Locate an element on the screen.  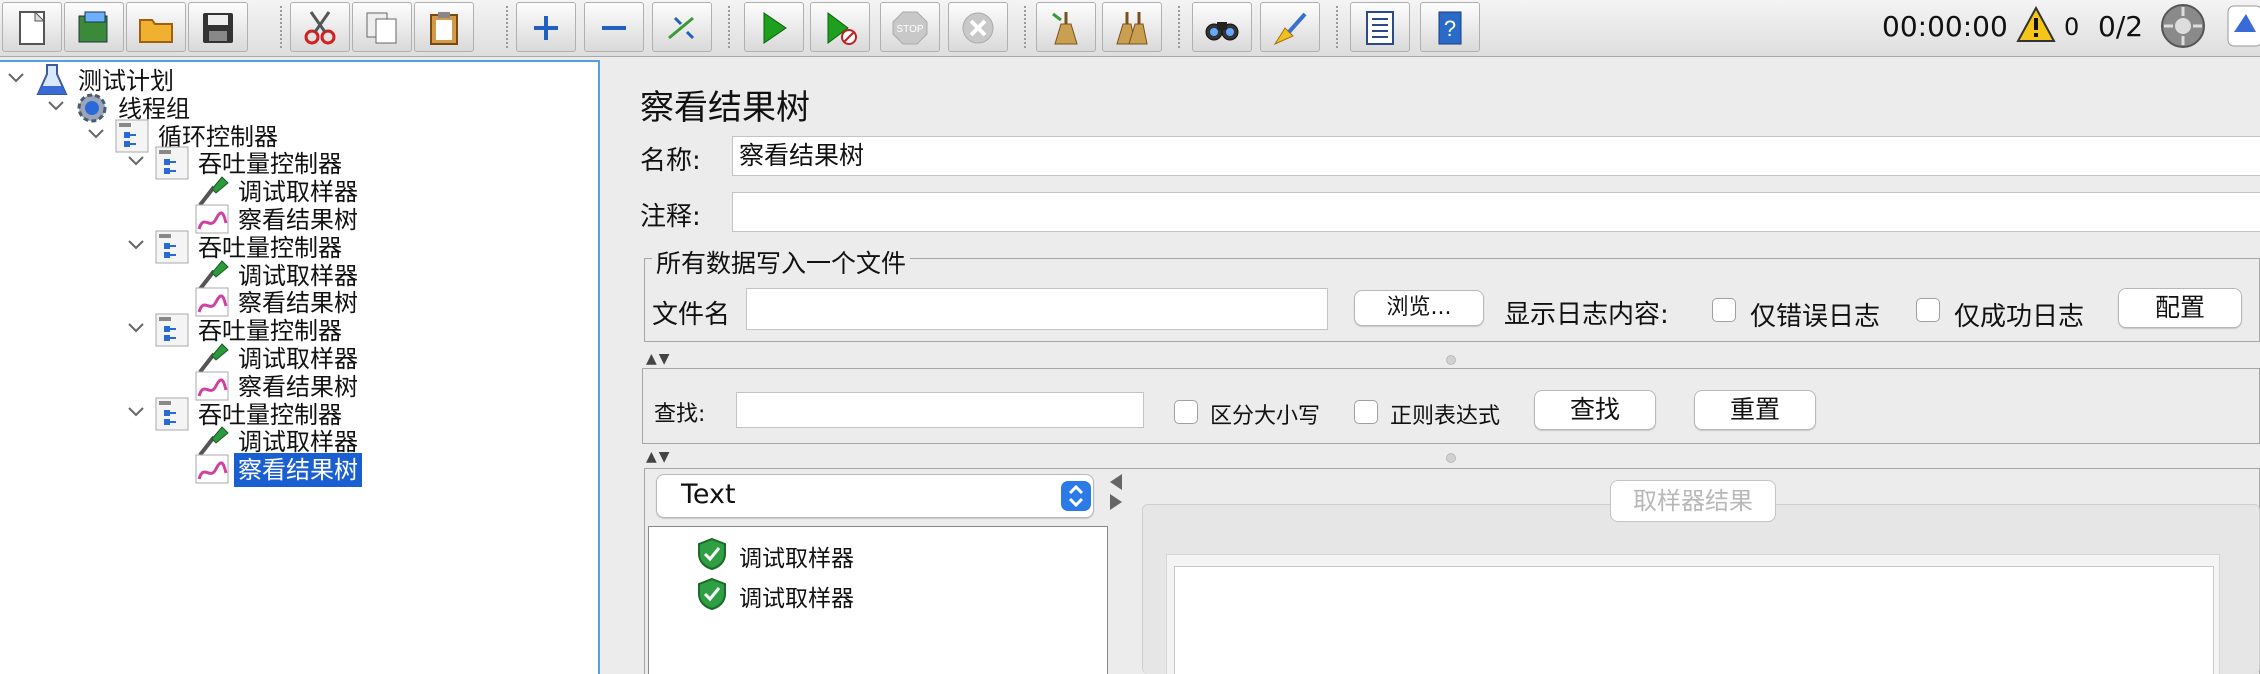
shutdown-icon is located at coordinates (978, 28).